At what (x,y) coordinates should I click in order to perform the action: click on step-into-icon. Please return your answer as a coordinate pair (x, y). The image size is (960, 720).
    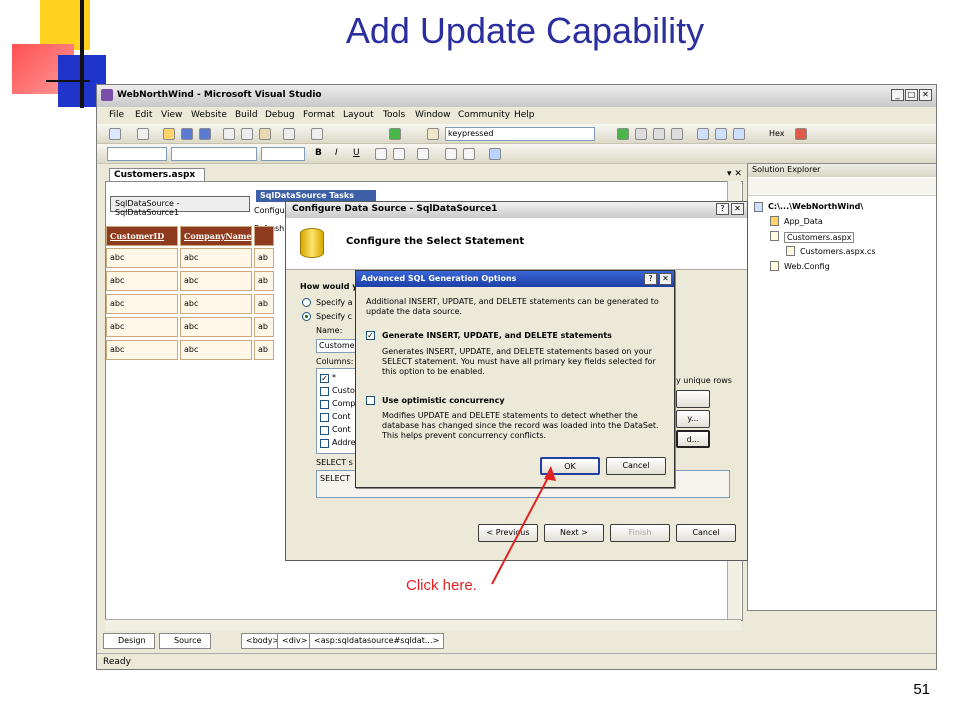
    Looking at the image, I should click on (703, 134).